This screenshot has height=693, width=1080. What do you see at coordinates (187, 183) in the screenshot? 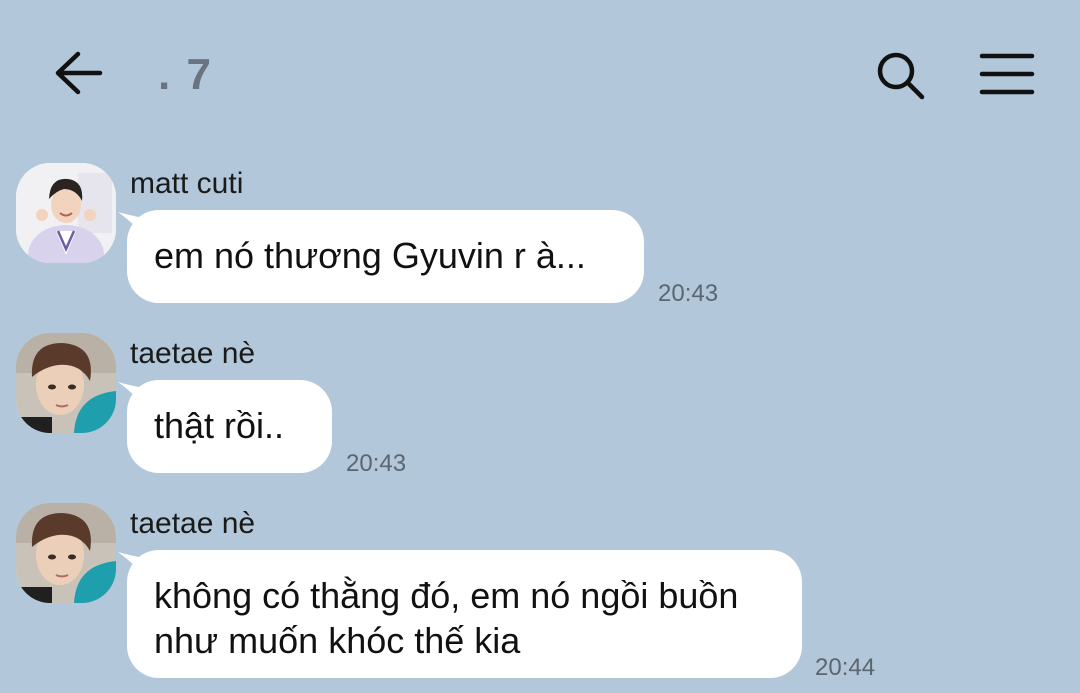
I see `sender-name: matt cuti` at bounding box center [187, 183].